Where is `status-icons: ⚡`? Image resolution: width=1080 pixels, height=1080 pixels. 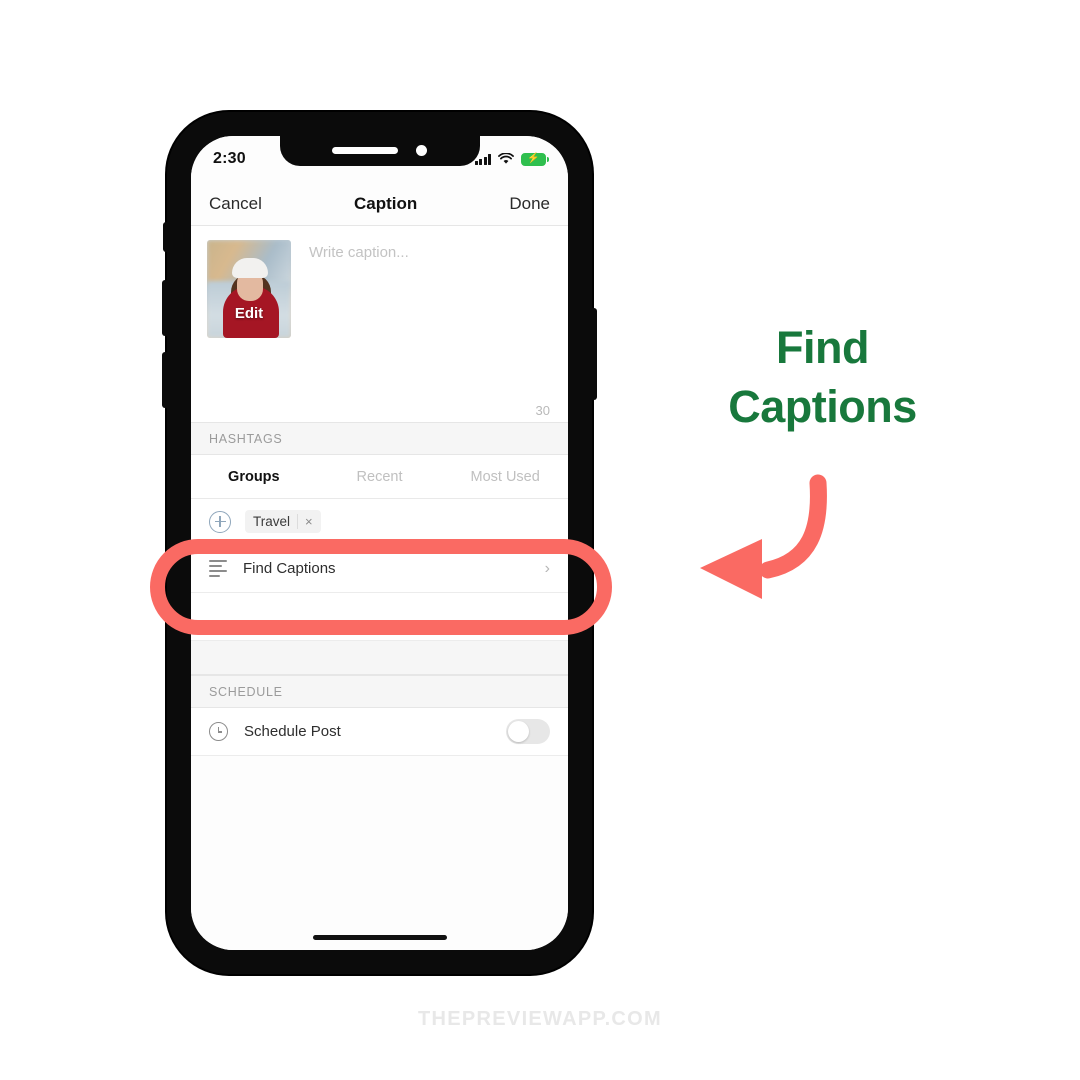
status-icons: ⚡ is located at coordinates (512, 159).